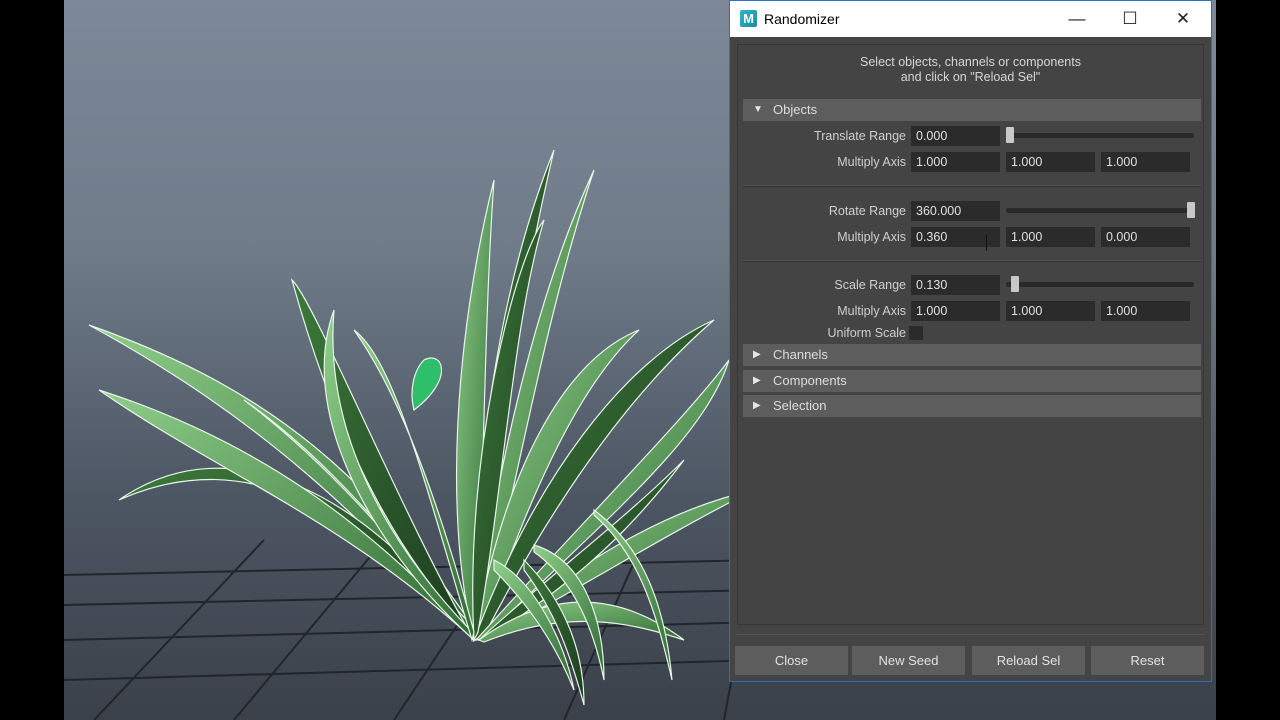 This screenshot has width=1280, height=720. I want to click on scale-axis-y-field: 1.000, so click(1050, 311).